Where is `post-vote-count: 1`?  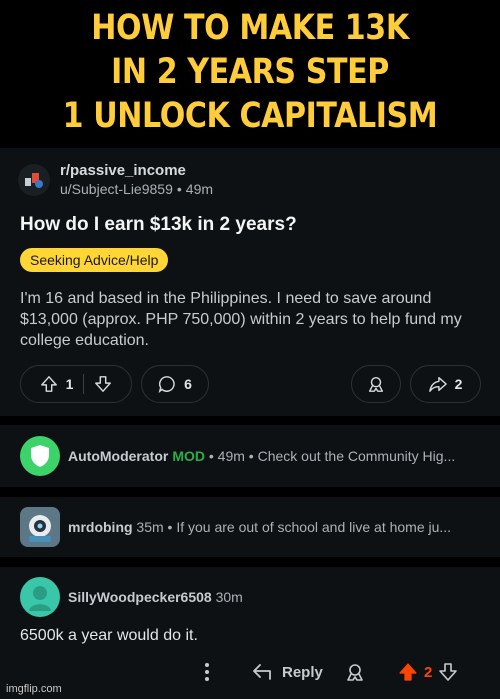 post-vote-count: 1 is located at coordinates (69, 384).